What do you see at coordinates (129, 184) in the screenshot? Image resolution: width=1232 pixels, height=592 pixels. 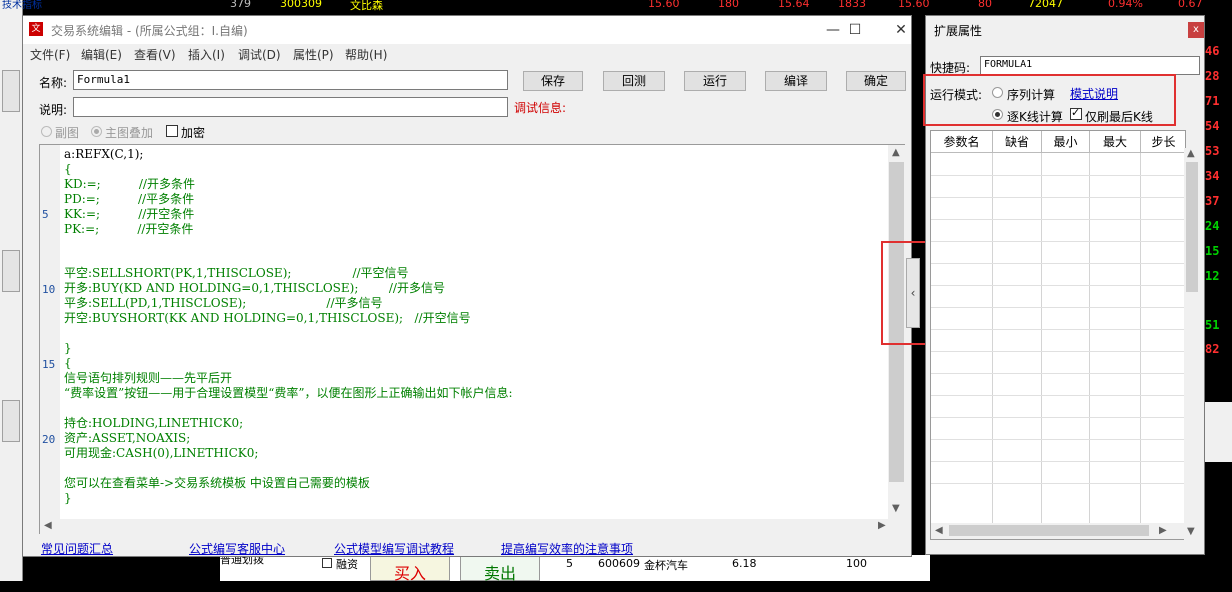 I see `code-line: KD:=; //开多条件` at bounding box center [129, 184].